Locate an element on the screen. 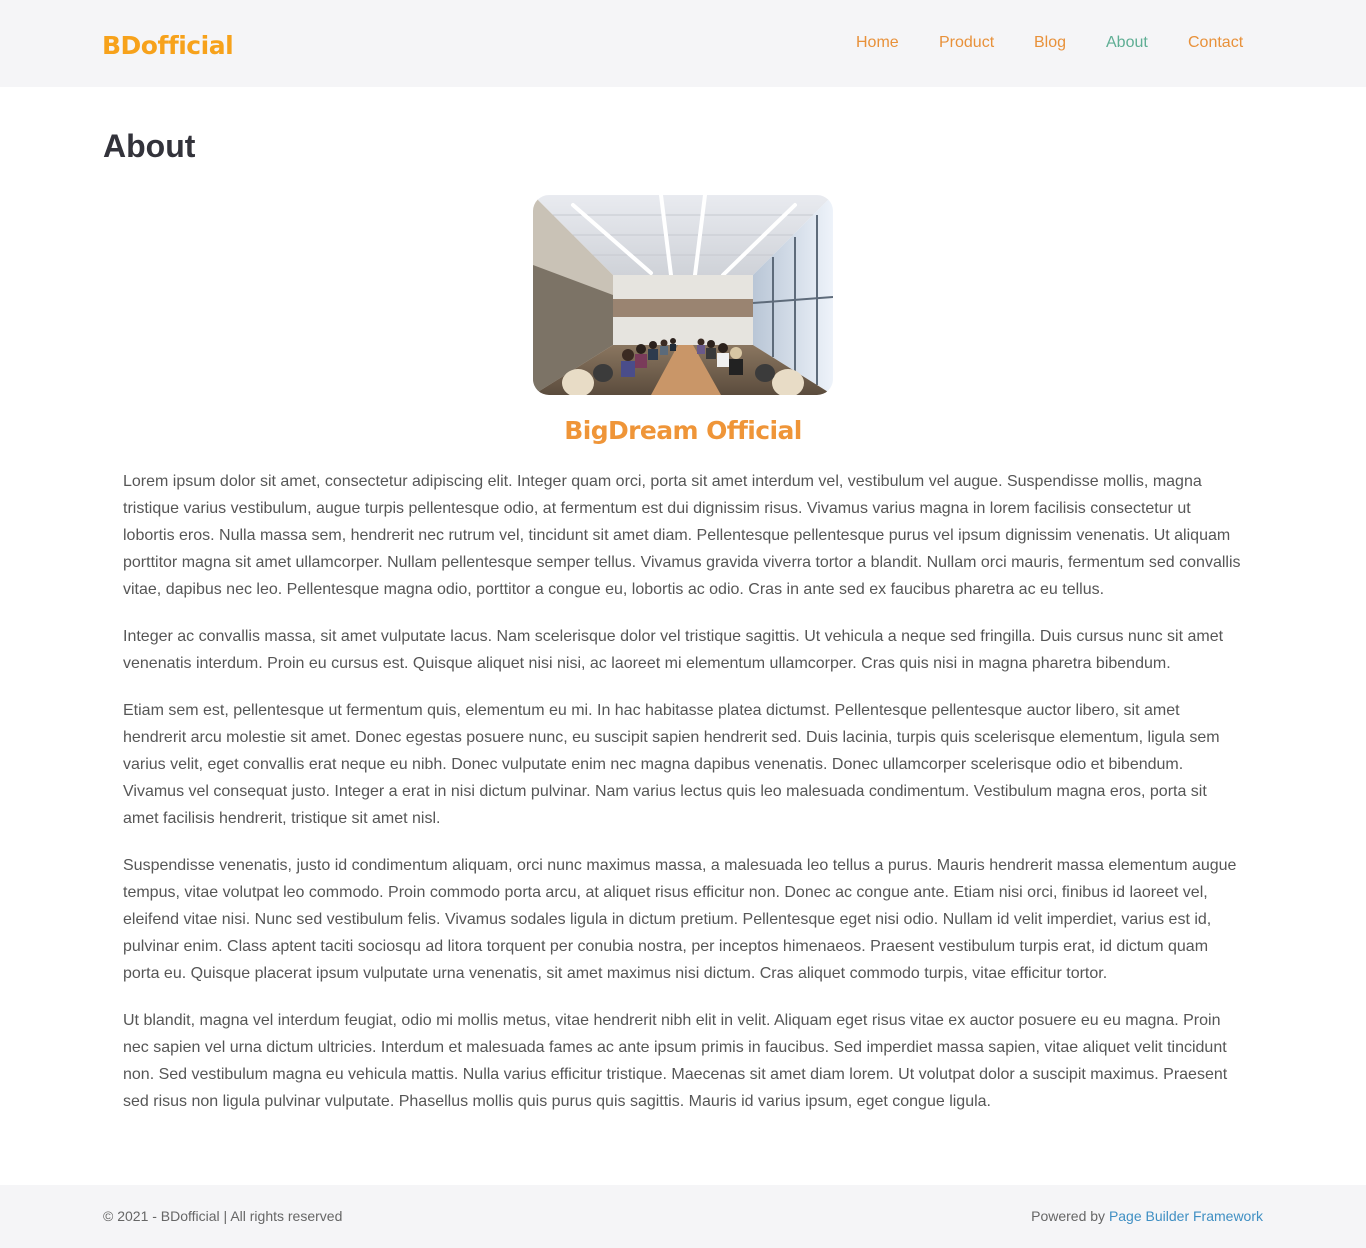 This screenshot has width=1366, height=1248. conference-room-image is located at coordinates (683, 295).